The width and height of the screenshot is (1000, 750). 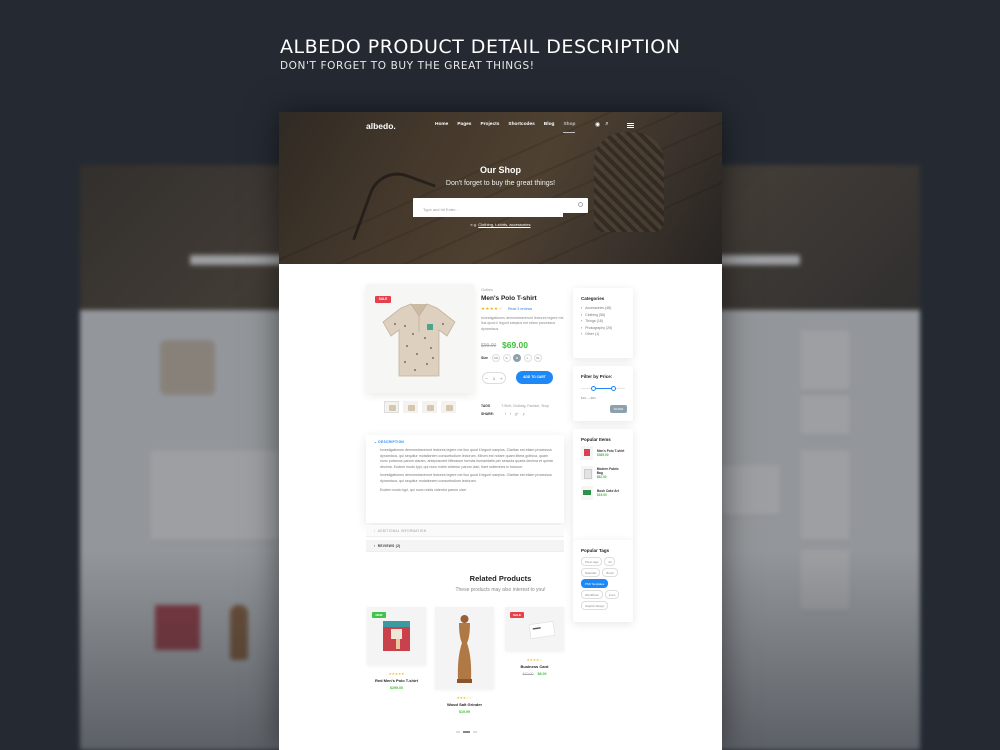 What do you see at coordinates (527, 358) in the screenshot?
I see `size-l: L` at bounding box center [527, 358].